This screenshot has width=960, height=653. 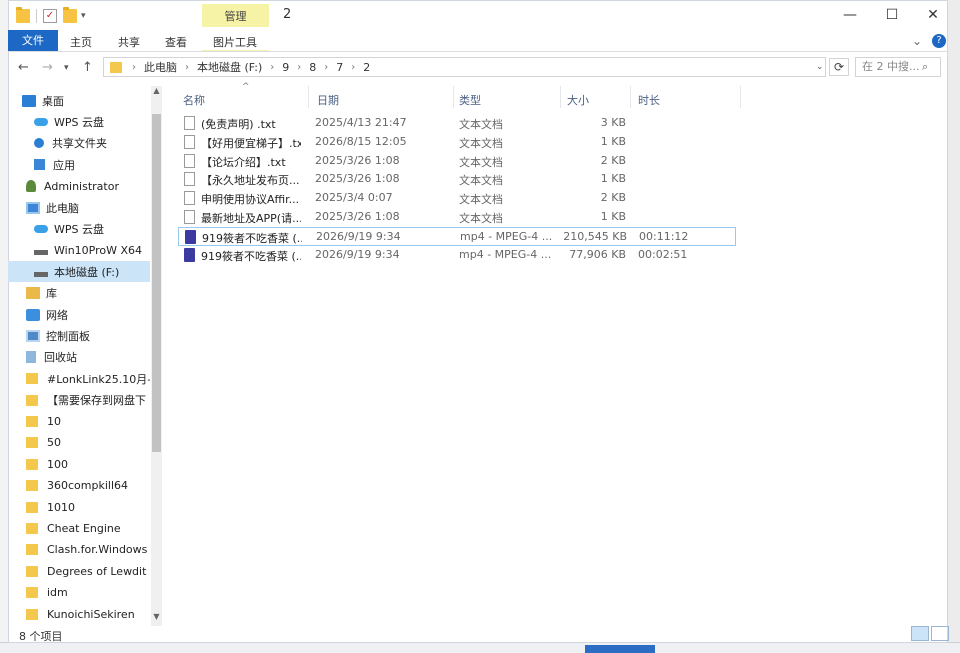 I want to click on help-icon: ?, so click(x=939, y=41).